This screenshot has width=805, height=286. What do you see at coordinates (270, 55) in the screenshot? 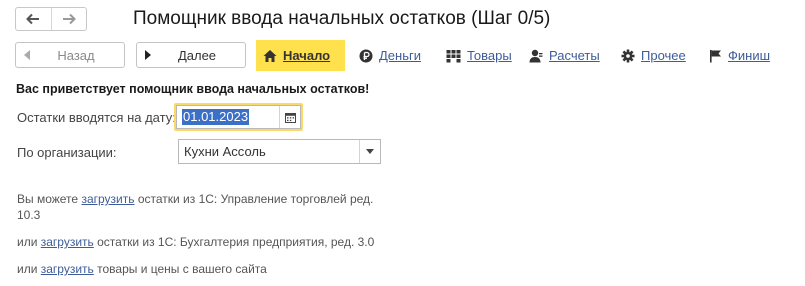
I see `home-icon` at bounding box center [270, 55].